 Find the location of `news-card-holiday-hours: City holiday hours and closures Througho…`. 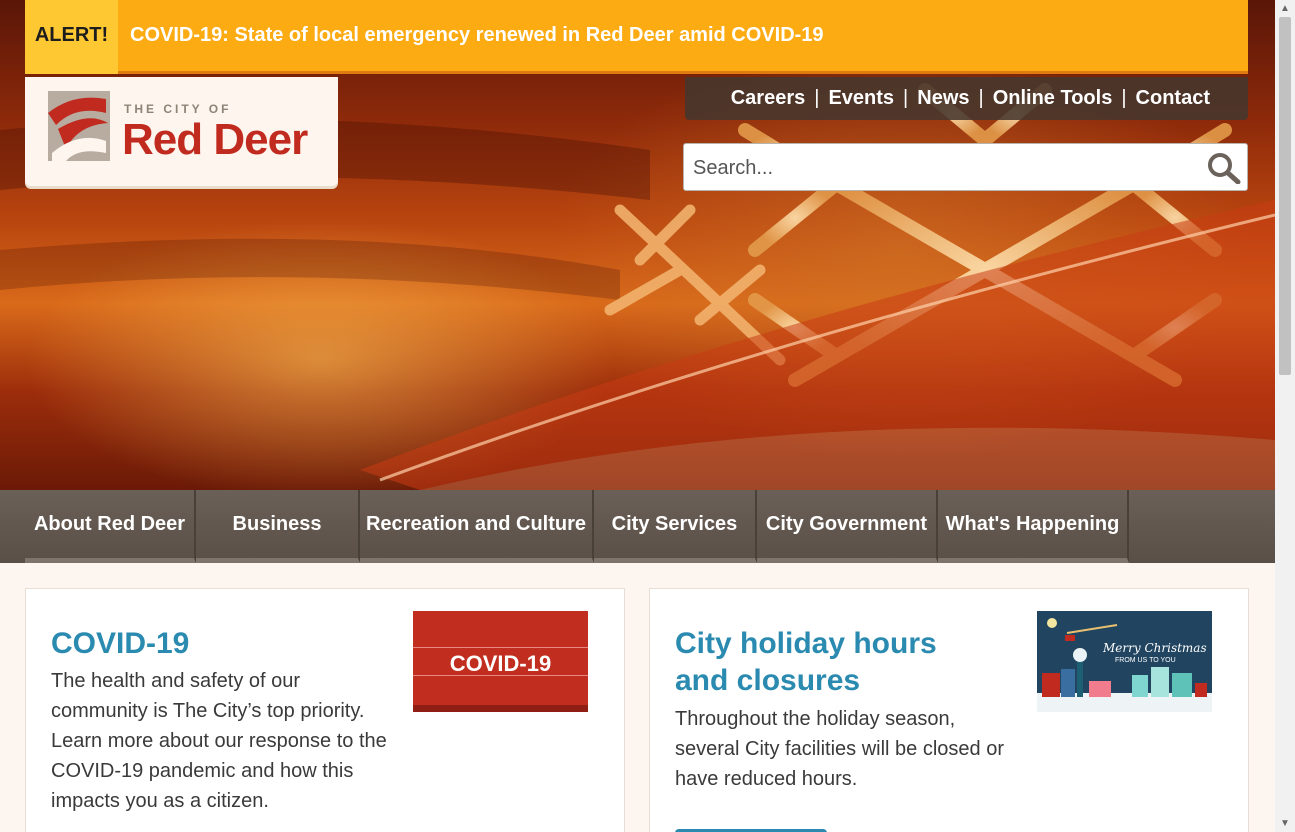

news-card-holiday-hours: City holiday hours and closures Througho… is located at coordinates (949, 710).